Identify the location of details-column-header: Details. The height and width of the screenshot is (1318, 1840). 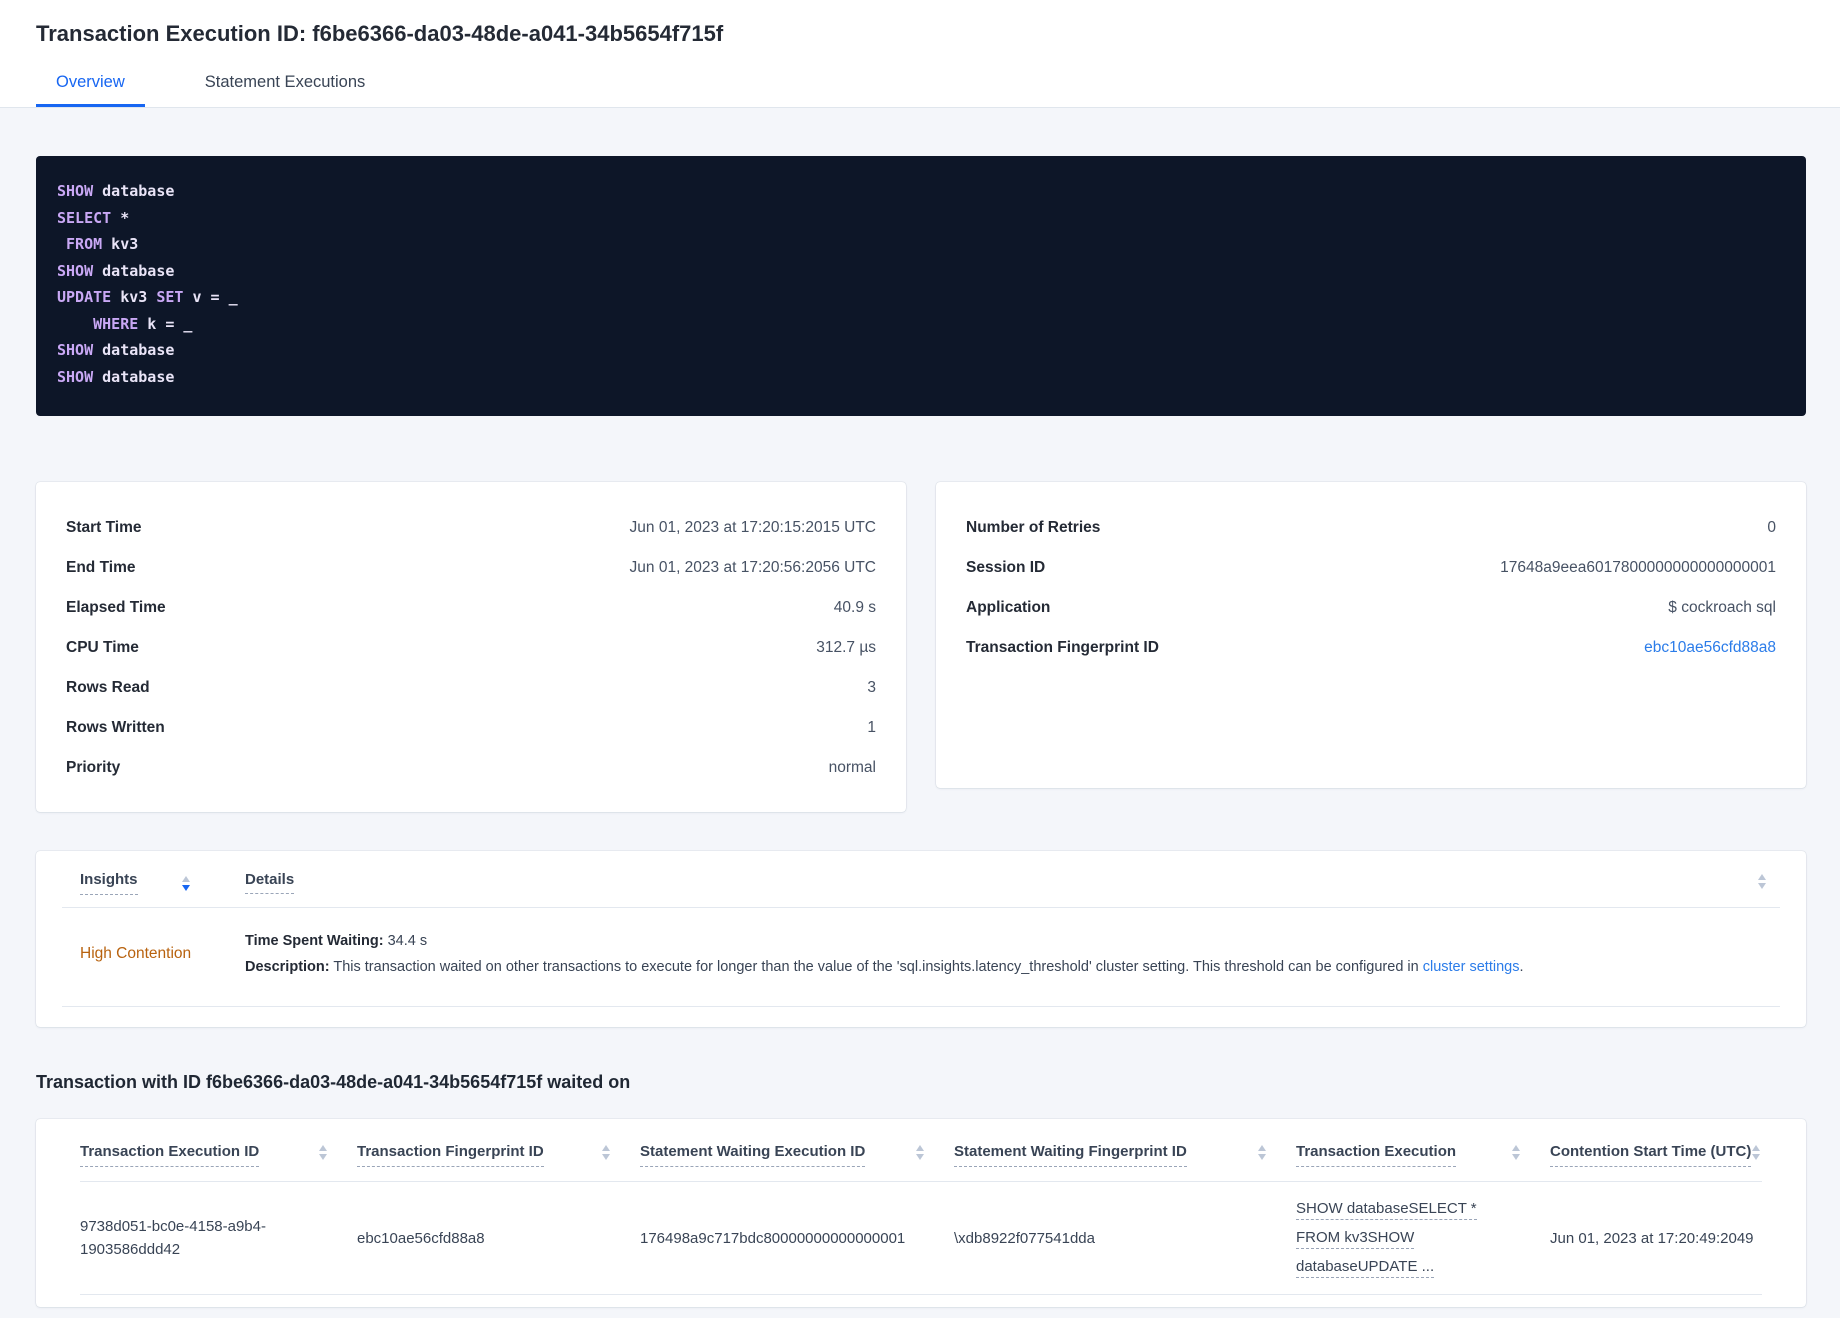
(270, 882).